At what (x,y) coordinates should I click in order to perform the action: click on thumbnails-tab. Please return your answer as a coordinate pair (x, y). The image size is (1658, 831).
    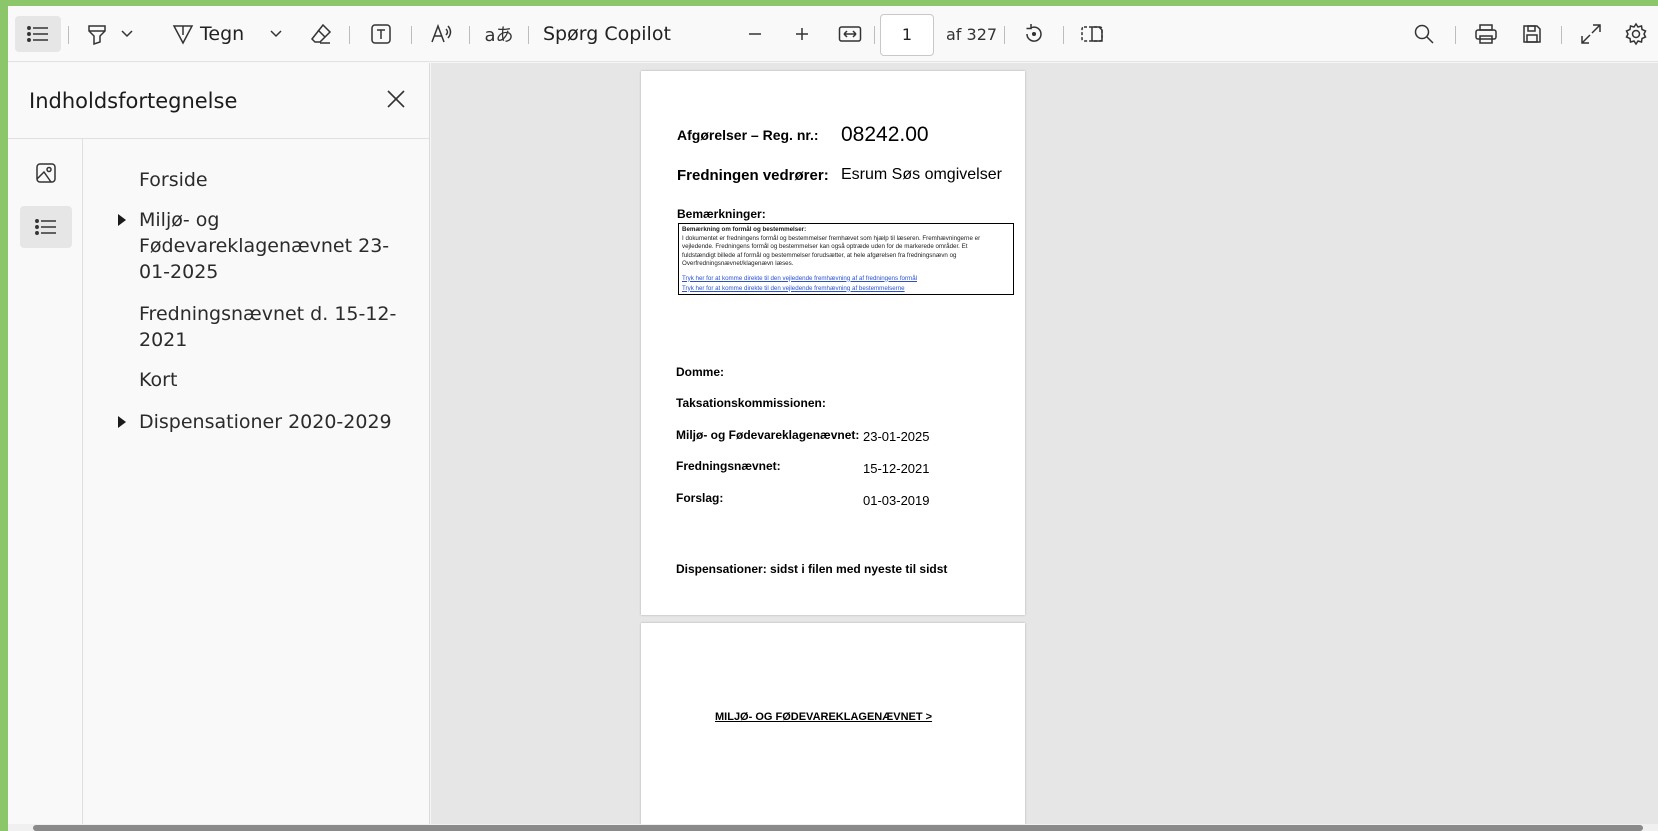
    Looking at the image, I should click on (46, 173).